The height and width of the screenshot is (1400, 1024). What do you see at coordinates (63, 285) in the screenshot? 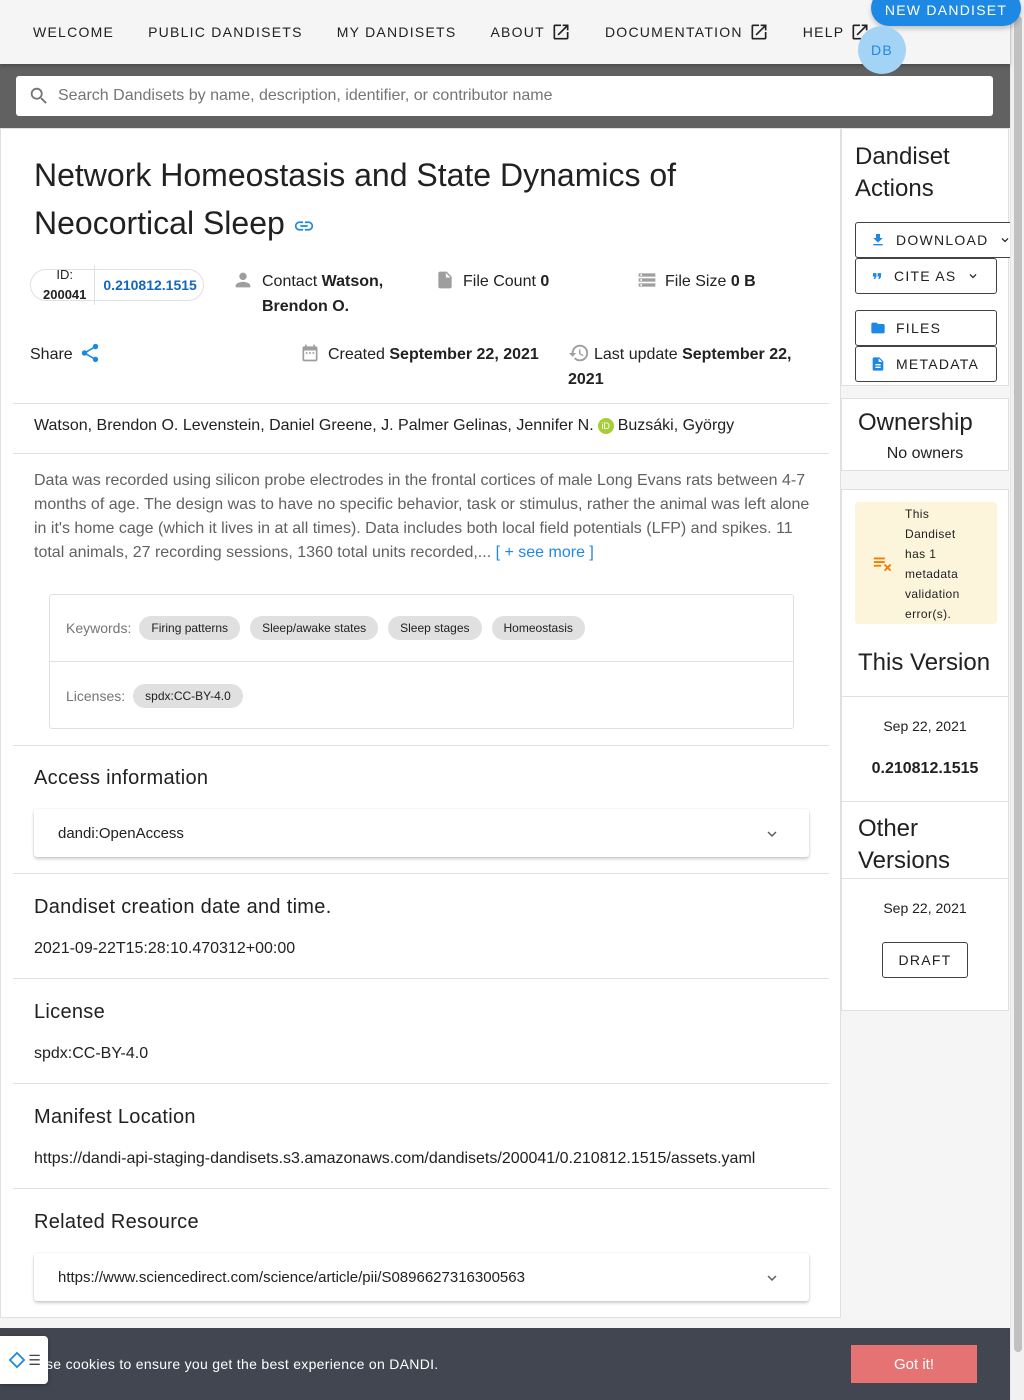
I see `dandiset-id: ID: 200041` at bounding box center [63, 285].